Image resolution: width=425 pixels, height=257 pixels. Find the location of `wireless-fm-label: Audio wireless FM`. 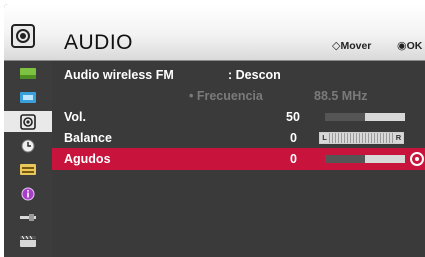

wireless-fm-label: Audio wireless FM is located at coordinates (119, 75).